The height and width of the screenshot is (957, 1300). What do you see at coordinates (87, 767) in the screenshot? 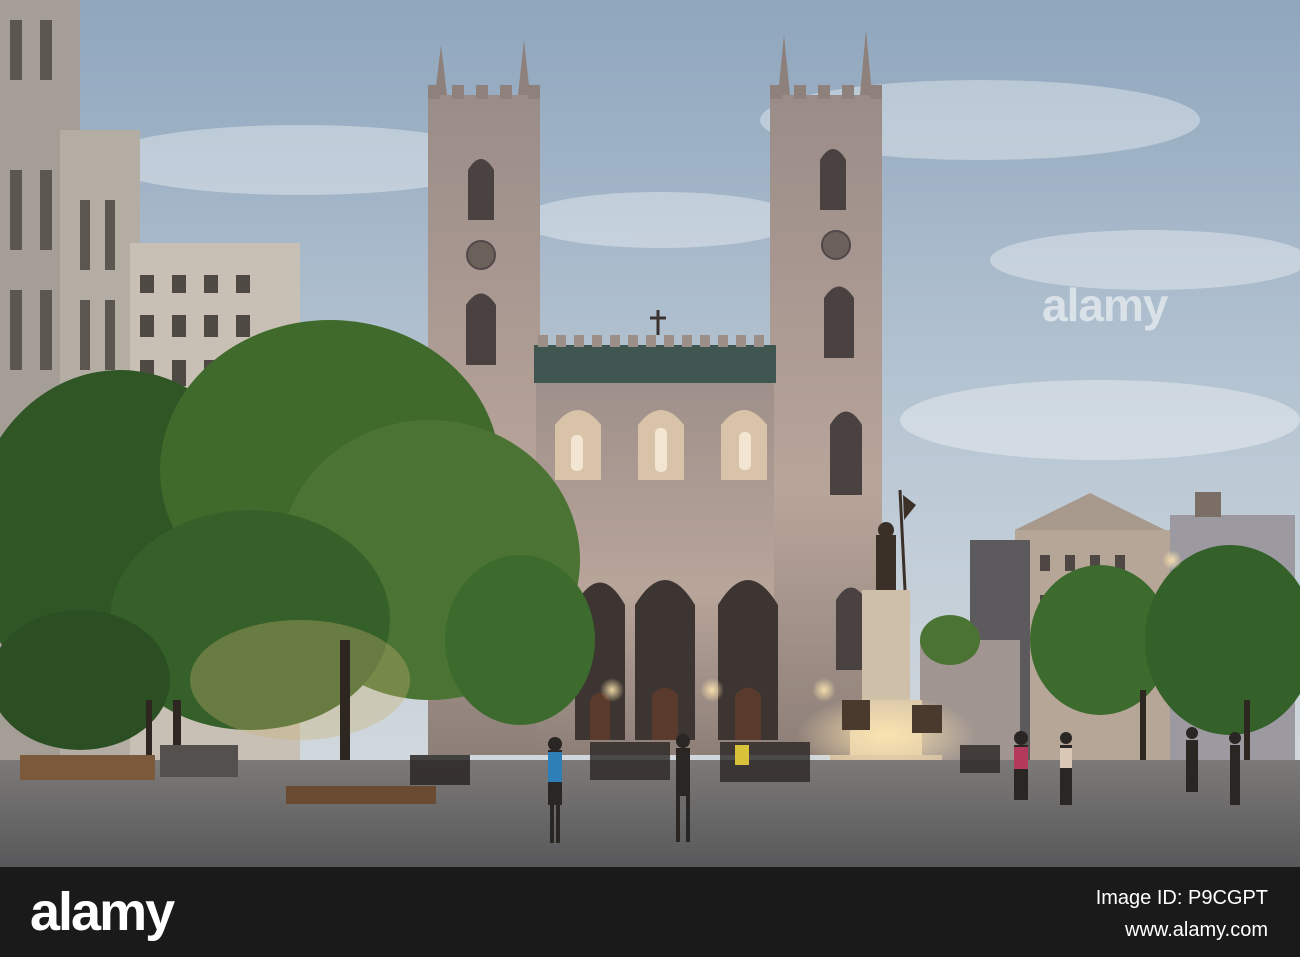
I see `terrace` at bounding box center [87, 767].